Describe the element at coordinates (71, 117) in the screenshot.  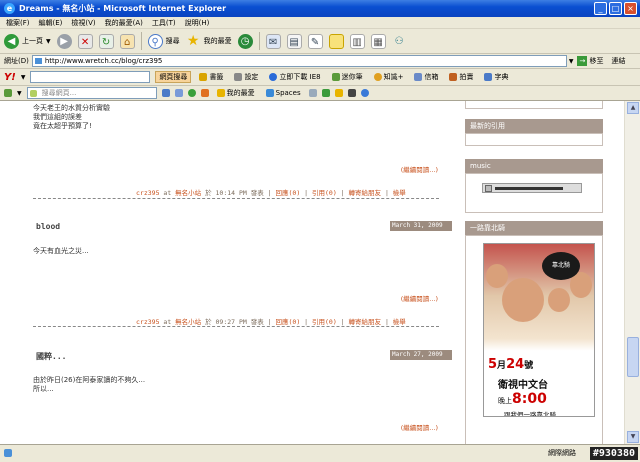
I see `post-body: 今天老王的水質分析實驗 我們這組的誤差 竟在太超乎預算了!` at that location.